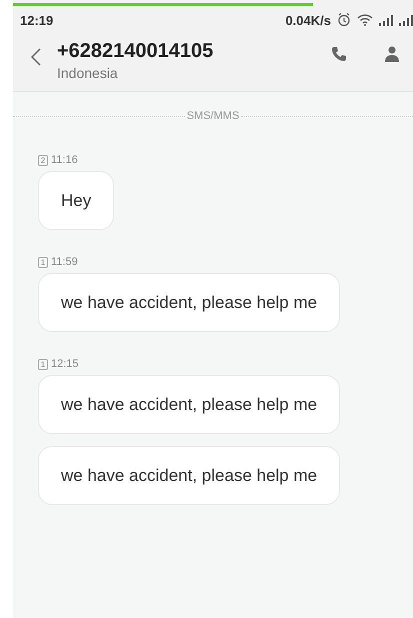  What do you see at coordinates (308, 20) in the screenshot?
I see `network-speed: 0.04K/s` at bounding box center [308, 20].